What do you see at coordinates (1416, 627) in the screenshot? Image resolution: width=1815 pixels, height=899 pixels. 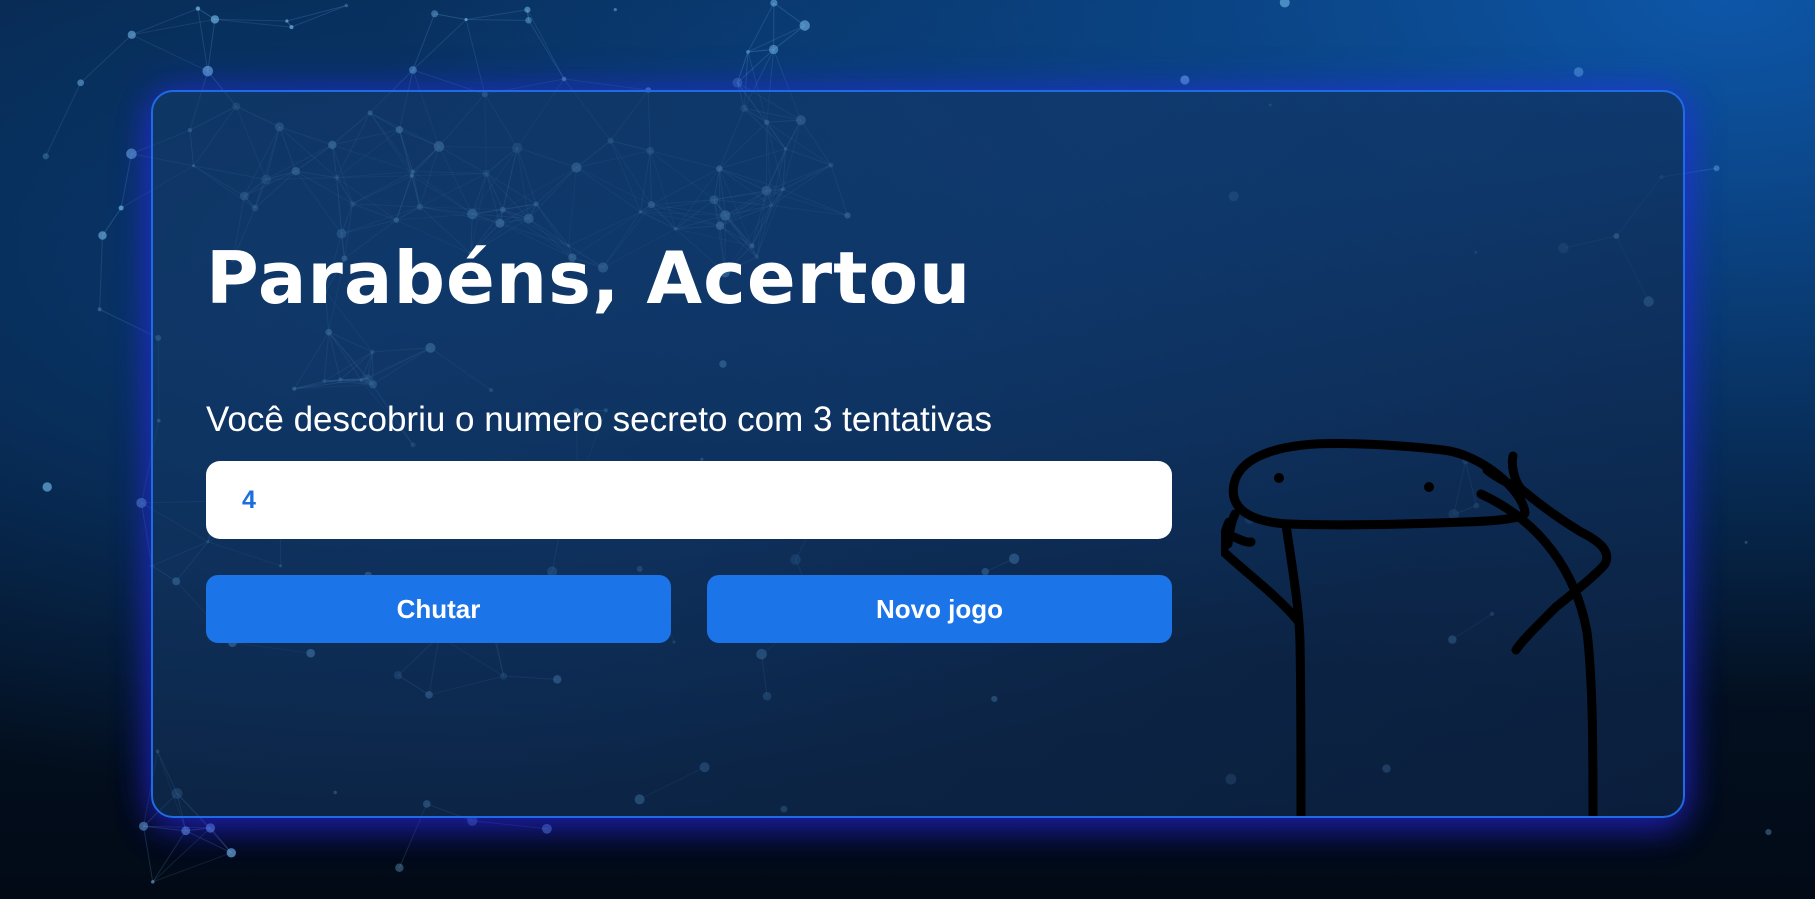 I see `flork-meme-character-icon` at bounding box center [1416, 627].